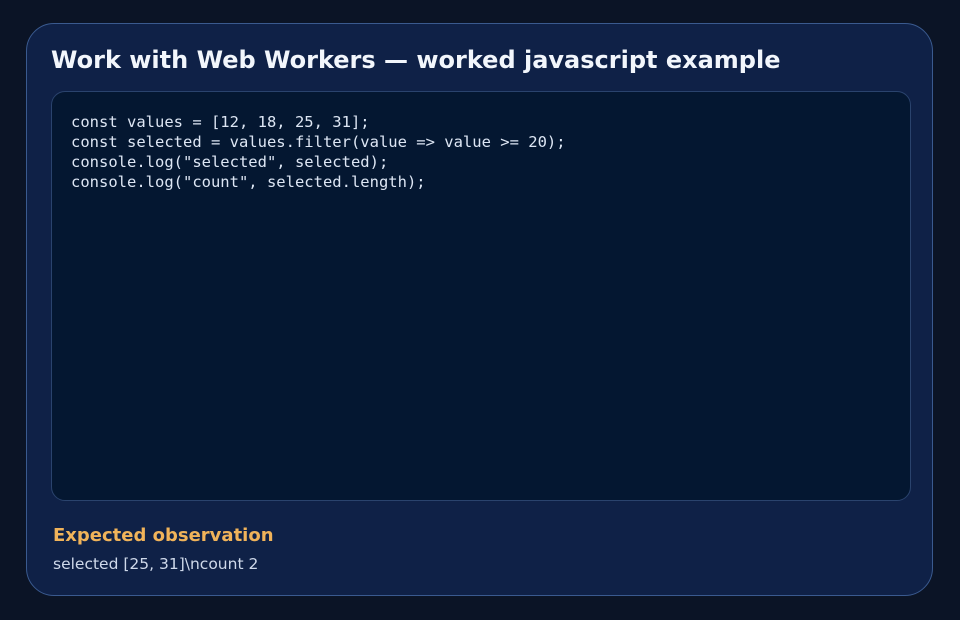 This screenshot has width=960, height=620. What do you see at coordinates (163, 535) in the screenshot?
I see `observation-heading: Expected observation` at bounding box center [163, 535].